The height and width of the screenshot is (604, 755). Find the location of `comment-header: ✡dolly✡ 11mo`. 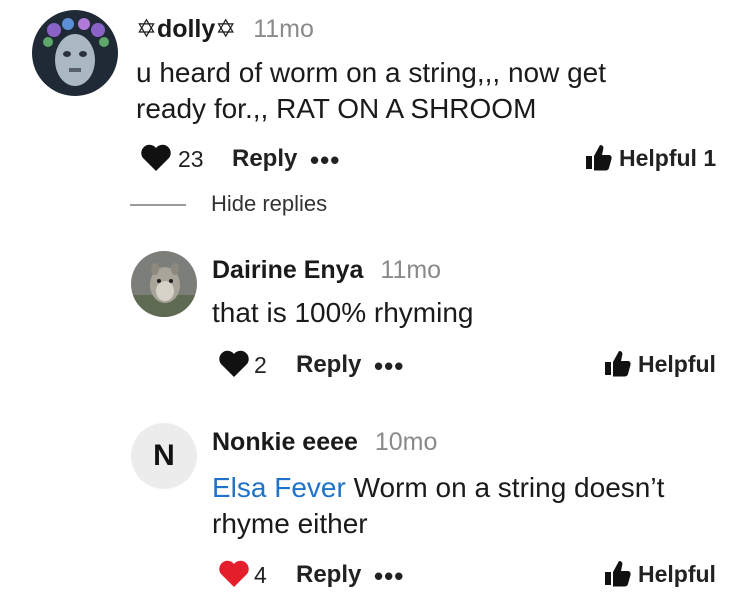

comment-header: ✡dolly✡ 11mo is located at coordinates (225, 29).